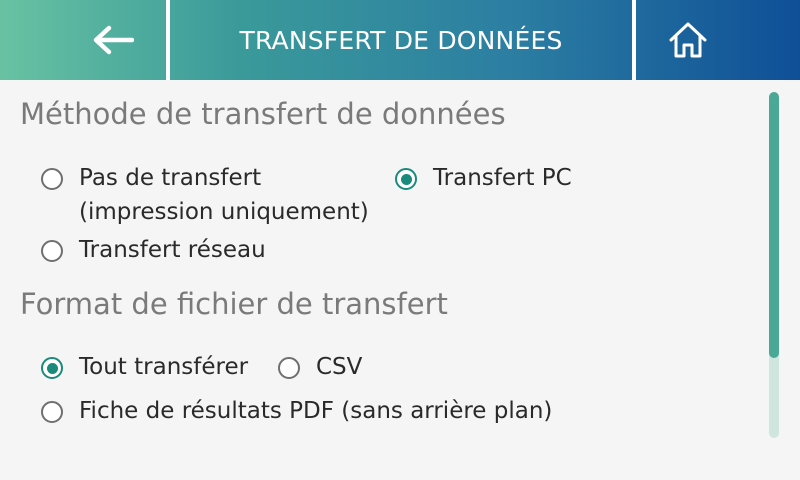 The width and height of the screenshot is (800, 480). Describe the element at coordinates (263, 114) in the screenshot. I see `section-title-transfer-method: Méthode de transfert de données` at that location.